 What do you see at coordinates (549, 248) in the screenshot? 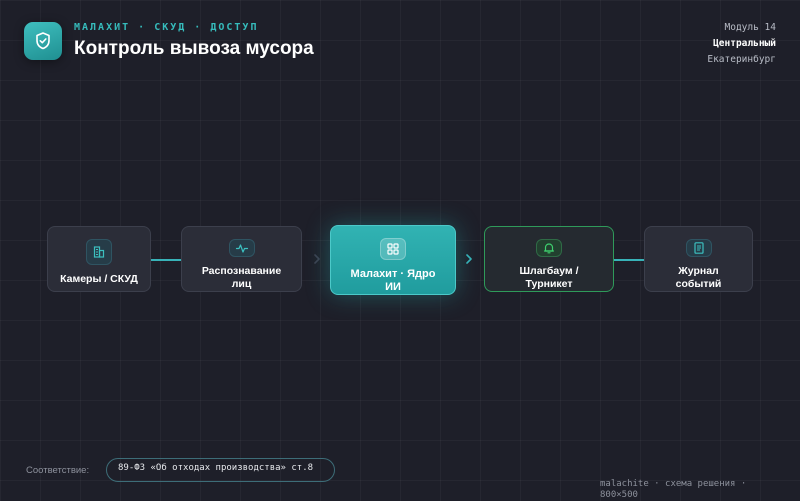
I see `bell-icon` at bounding box center [549, 248].